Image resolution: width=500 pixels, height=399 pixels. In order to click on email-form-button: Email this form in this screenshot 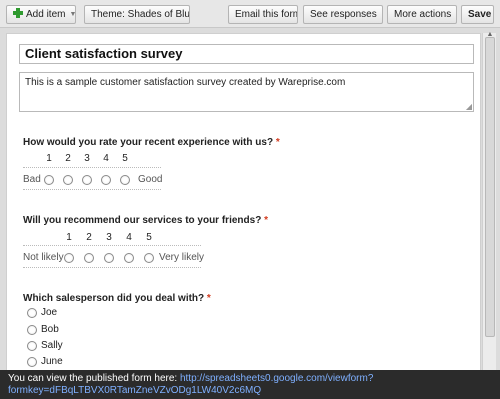, I will do `click(263, 14)`.